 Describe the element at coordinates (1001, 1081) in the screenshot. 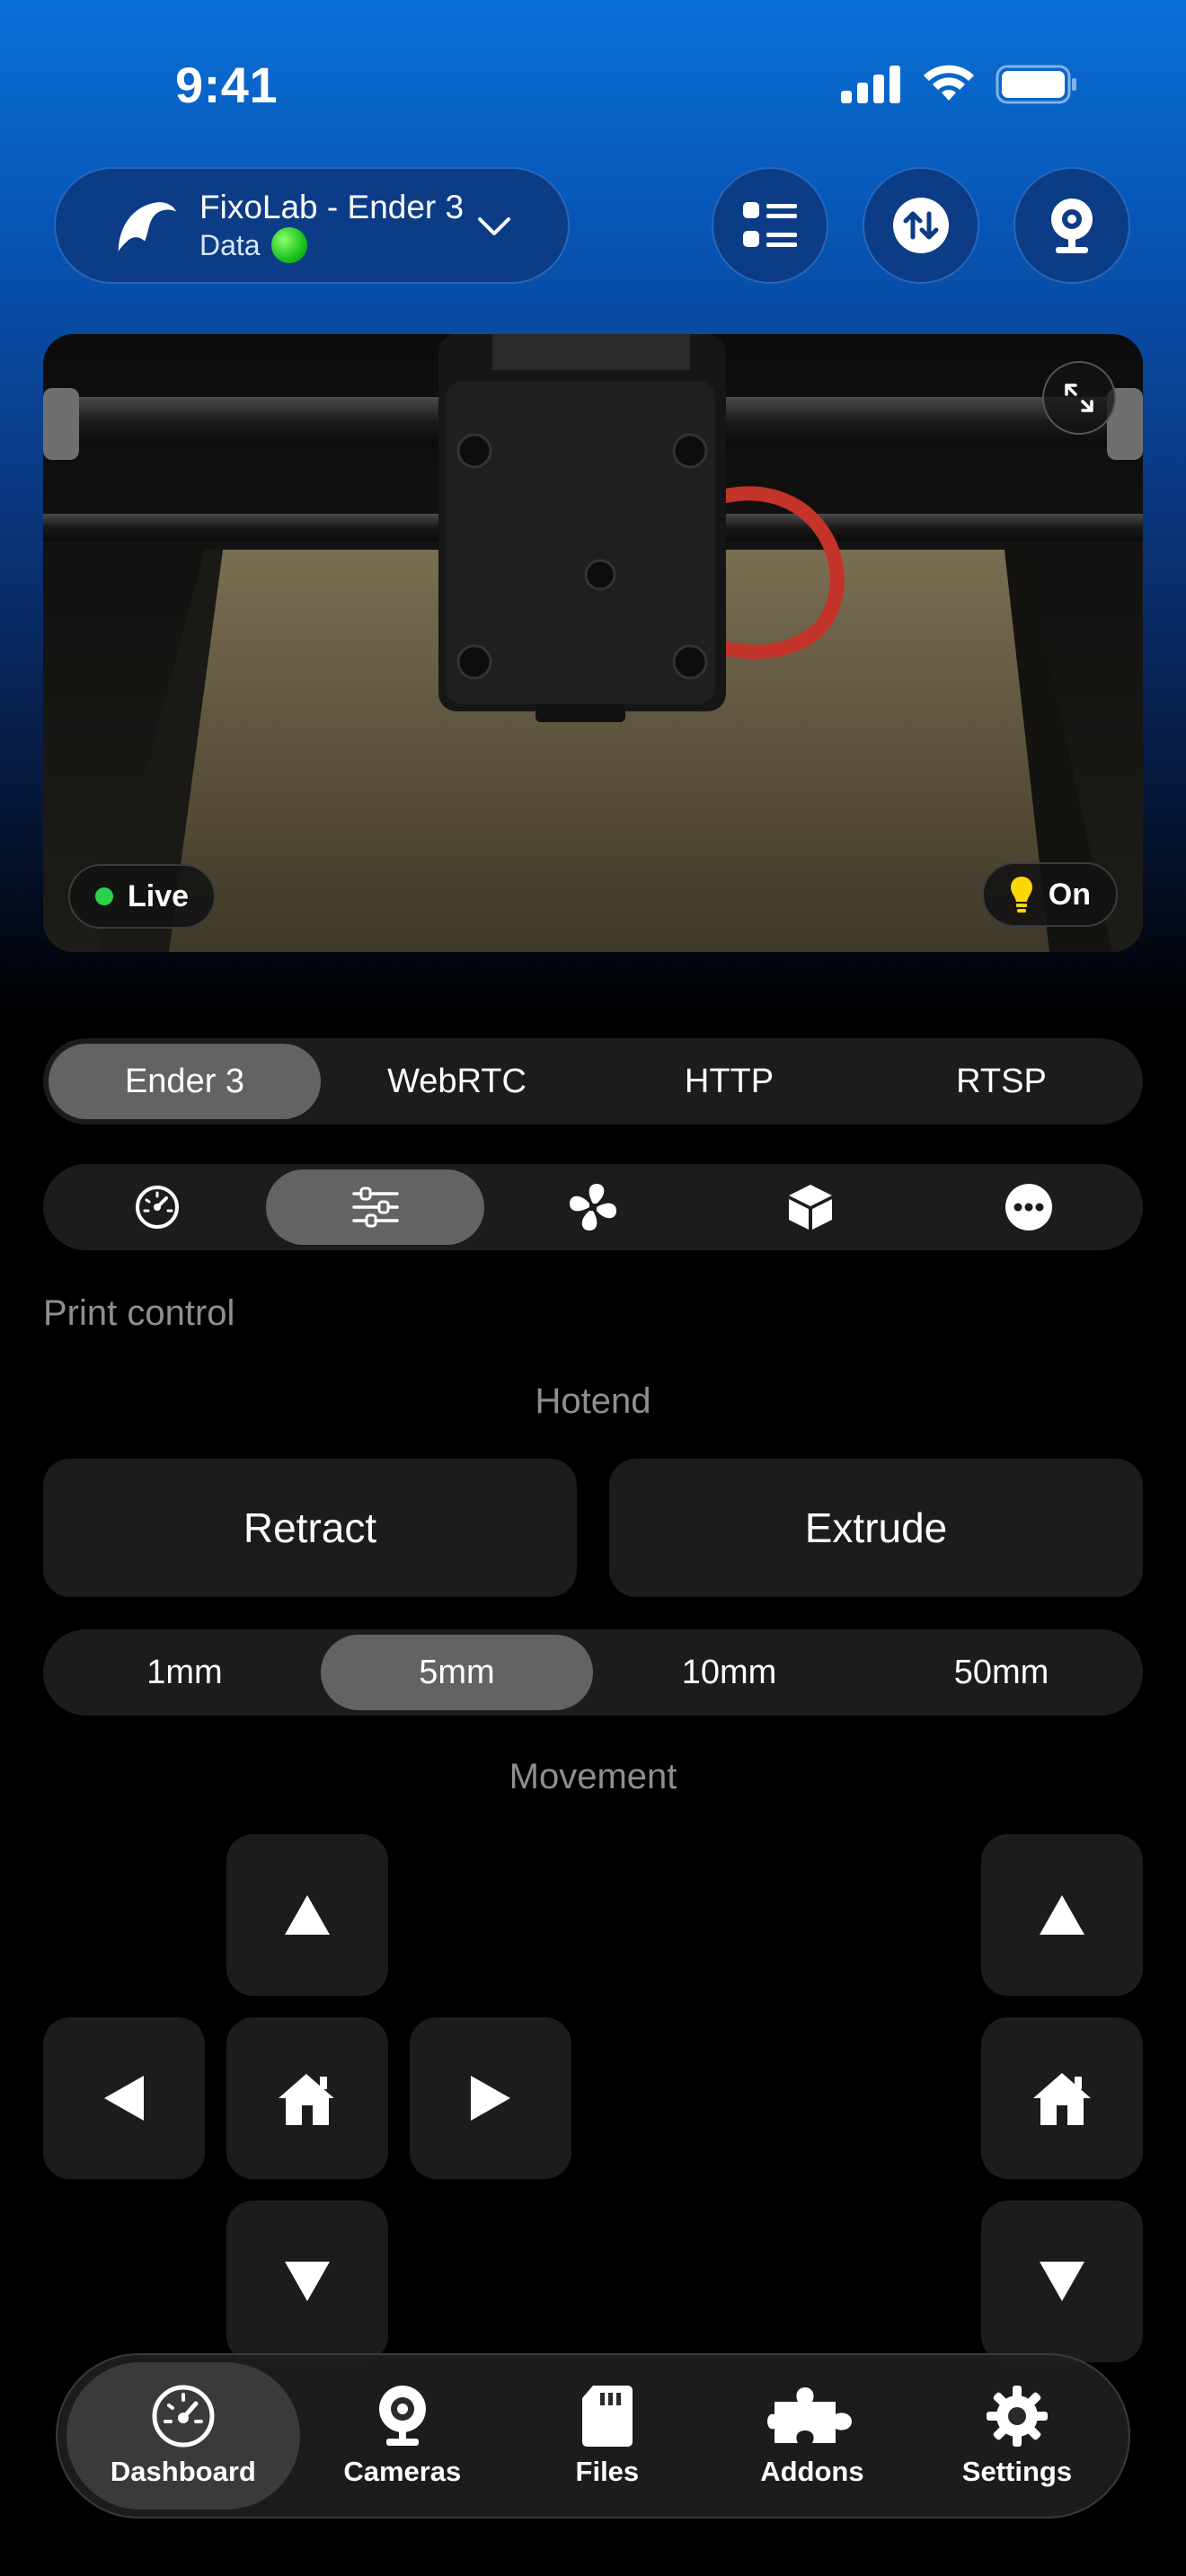

I see `tab-rtsp: RTSP` at that location.